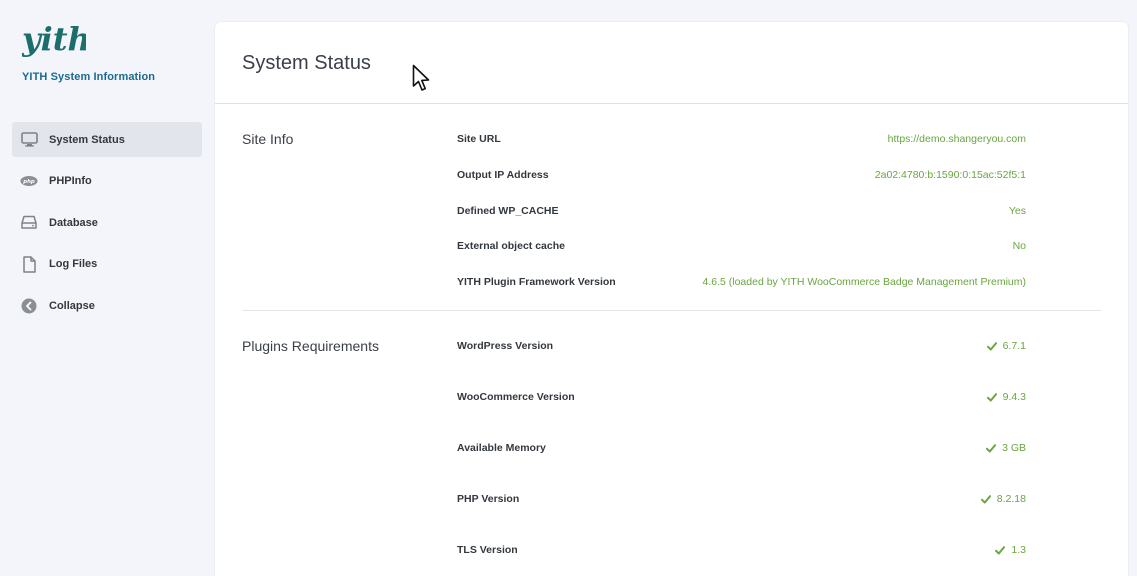 This screenshot has height=576, width=1137. I want to click on info-row-object-cache: External object cache No, so click(741, 246).